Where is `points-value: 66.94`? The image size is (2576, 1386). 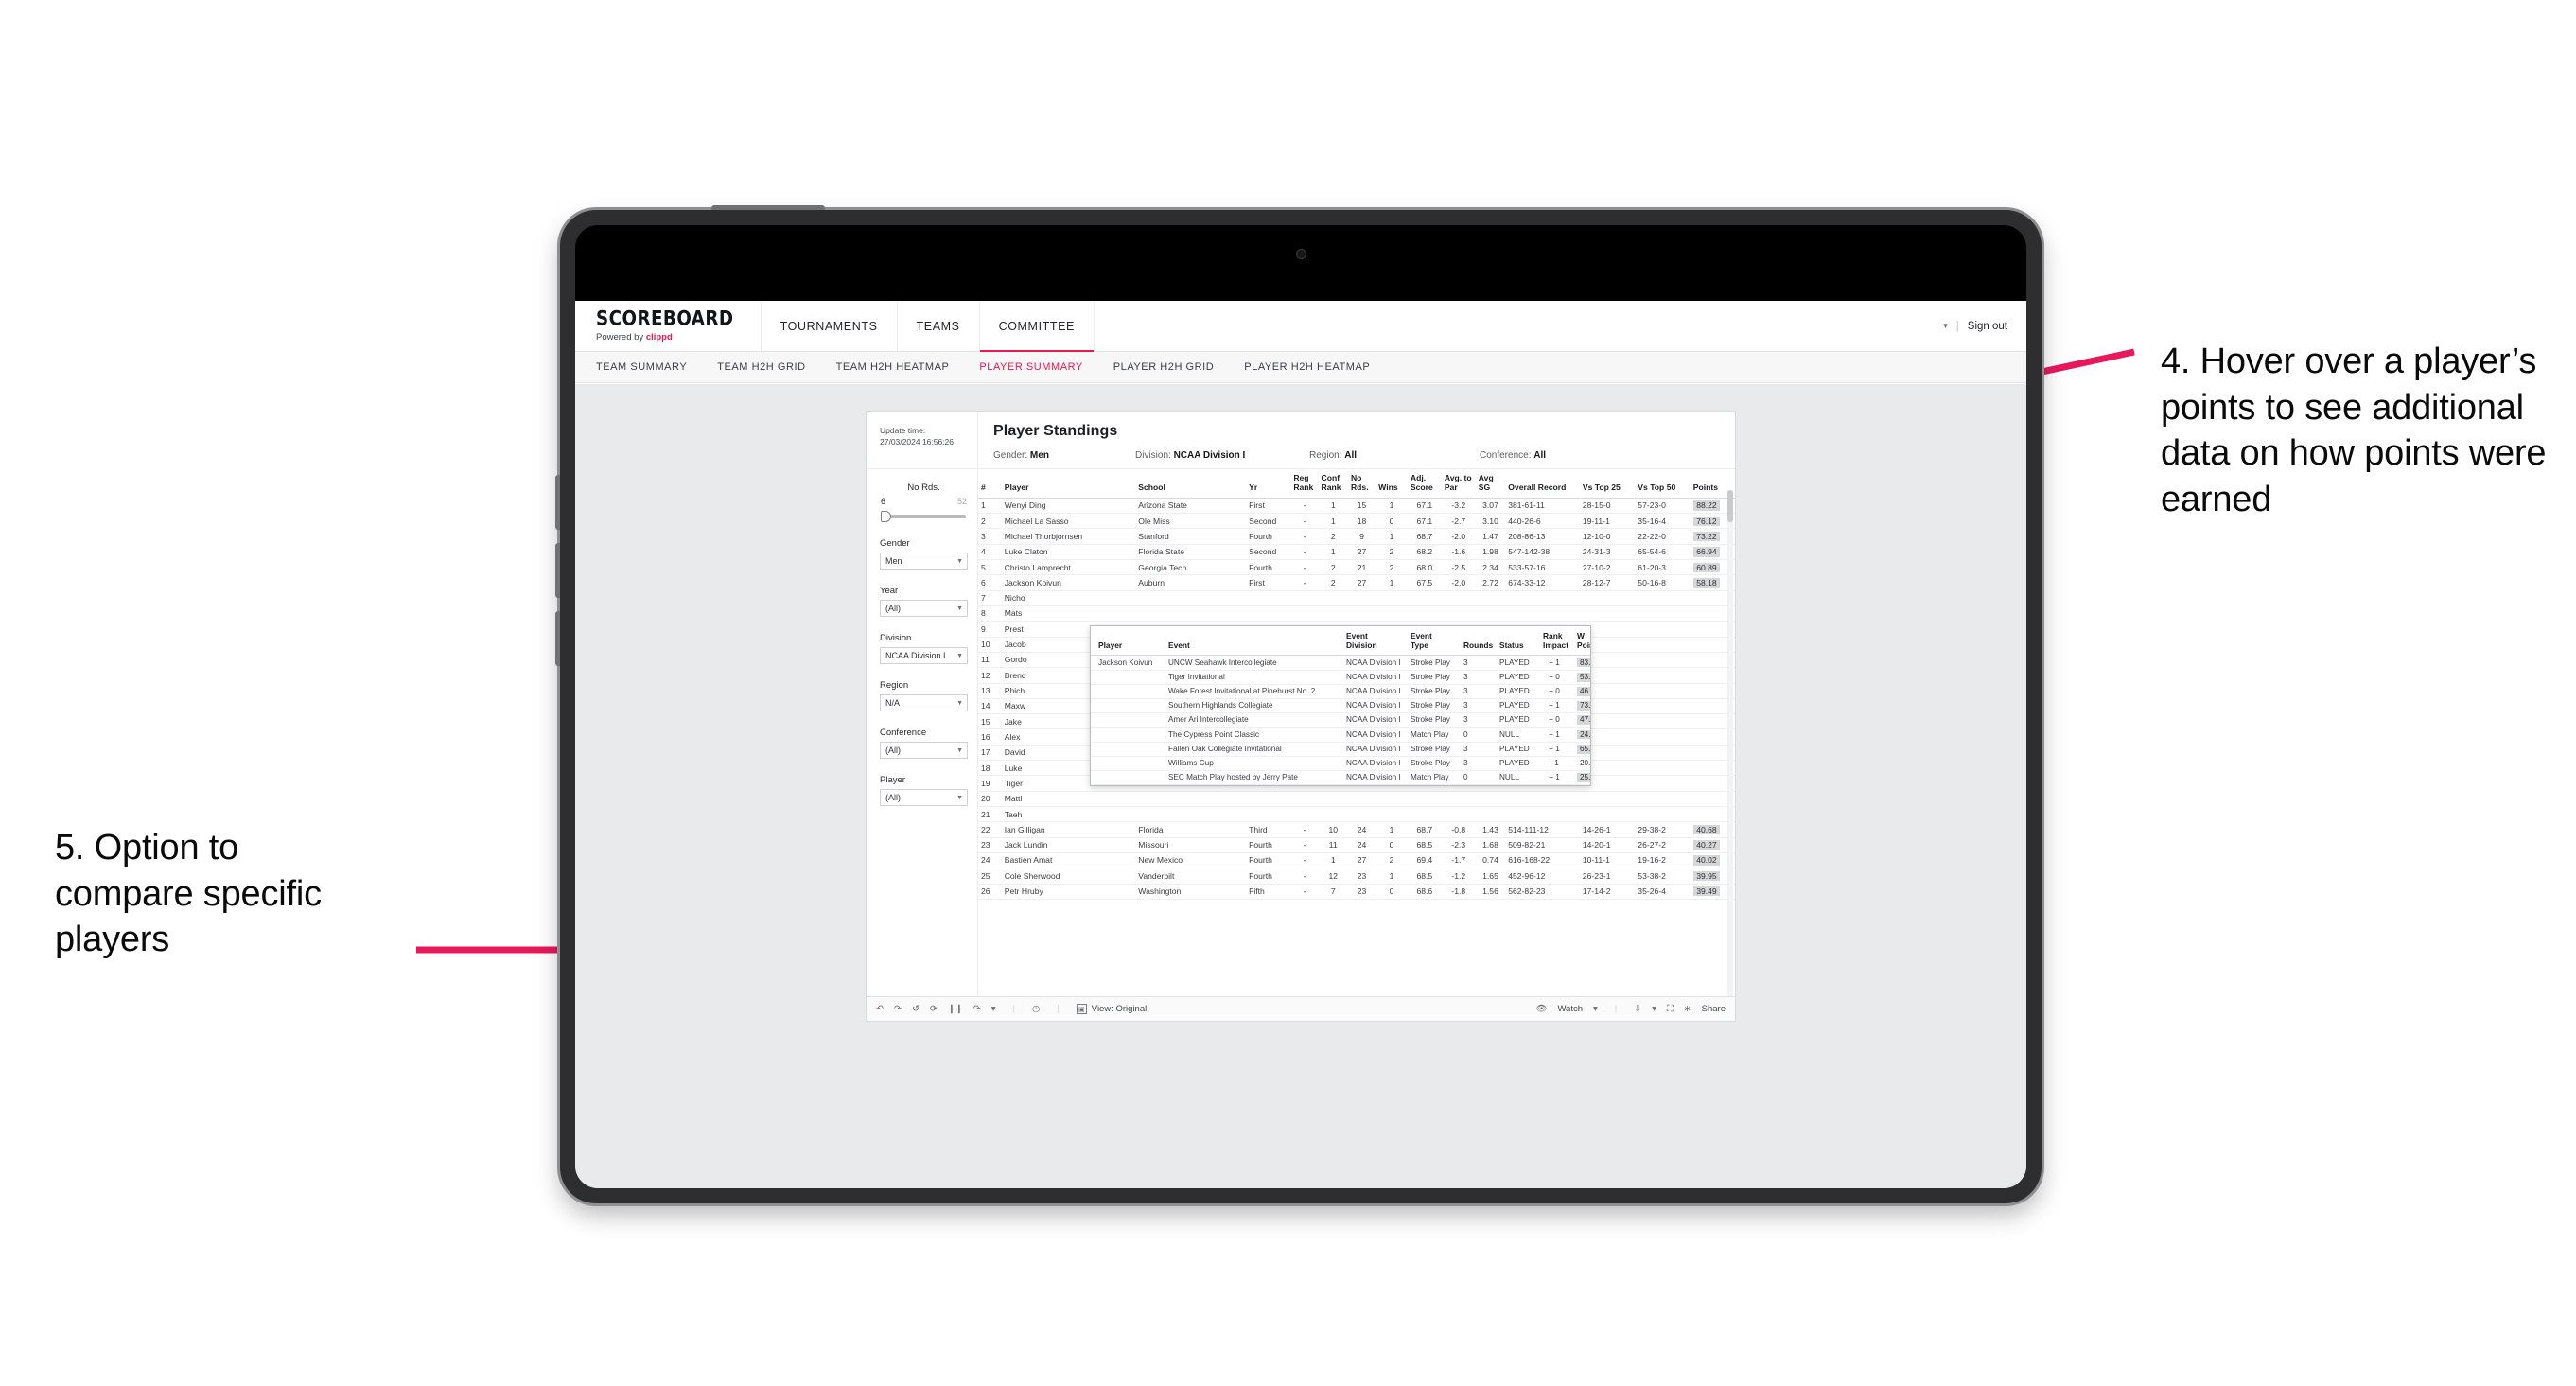
points-value: 66.94 is located at coordinates (1706, 552).